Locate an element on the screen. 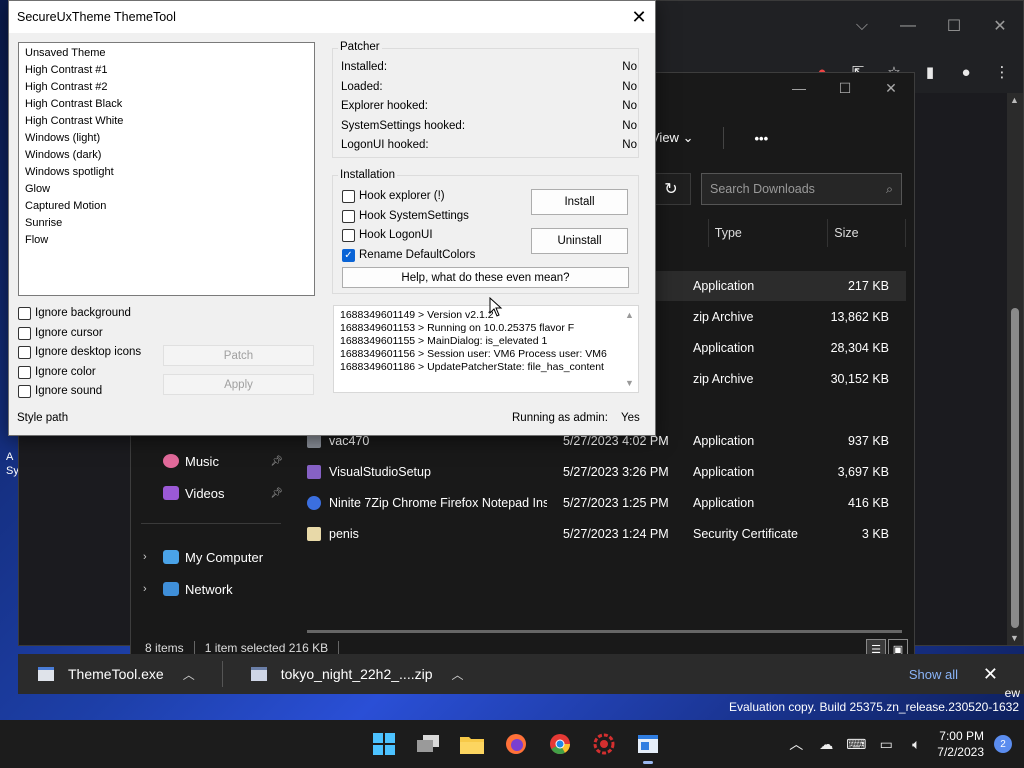  taskbar-themetool is located at coordinates (648, 744).